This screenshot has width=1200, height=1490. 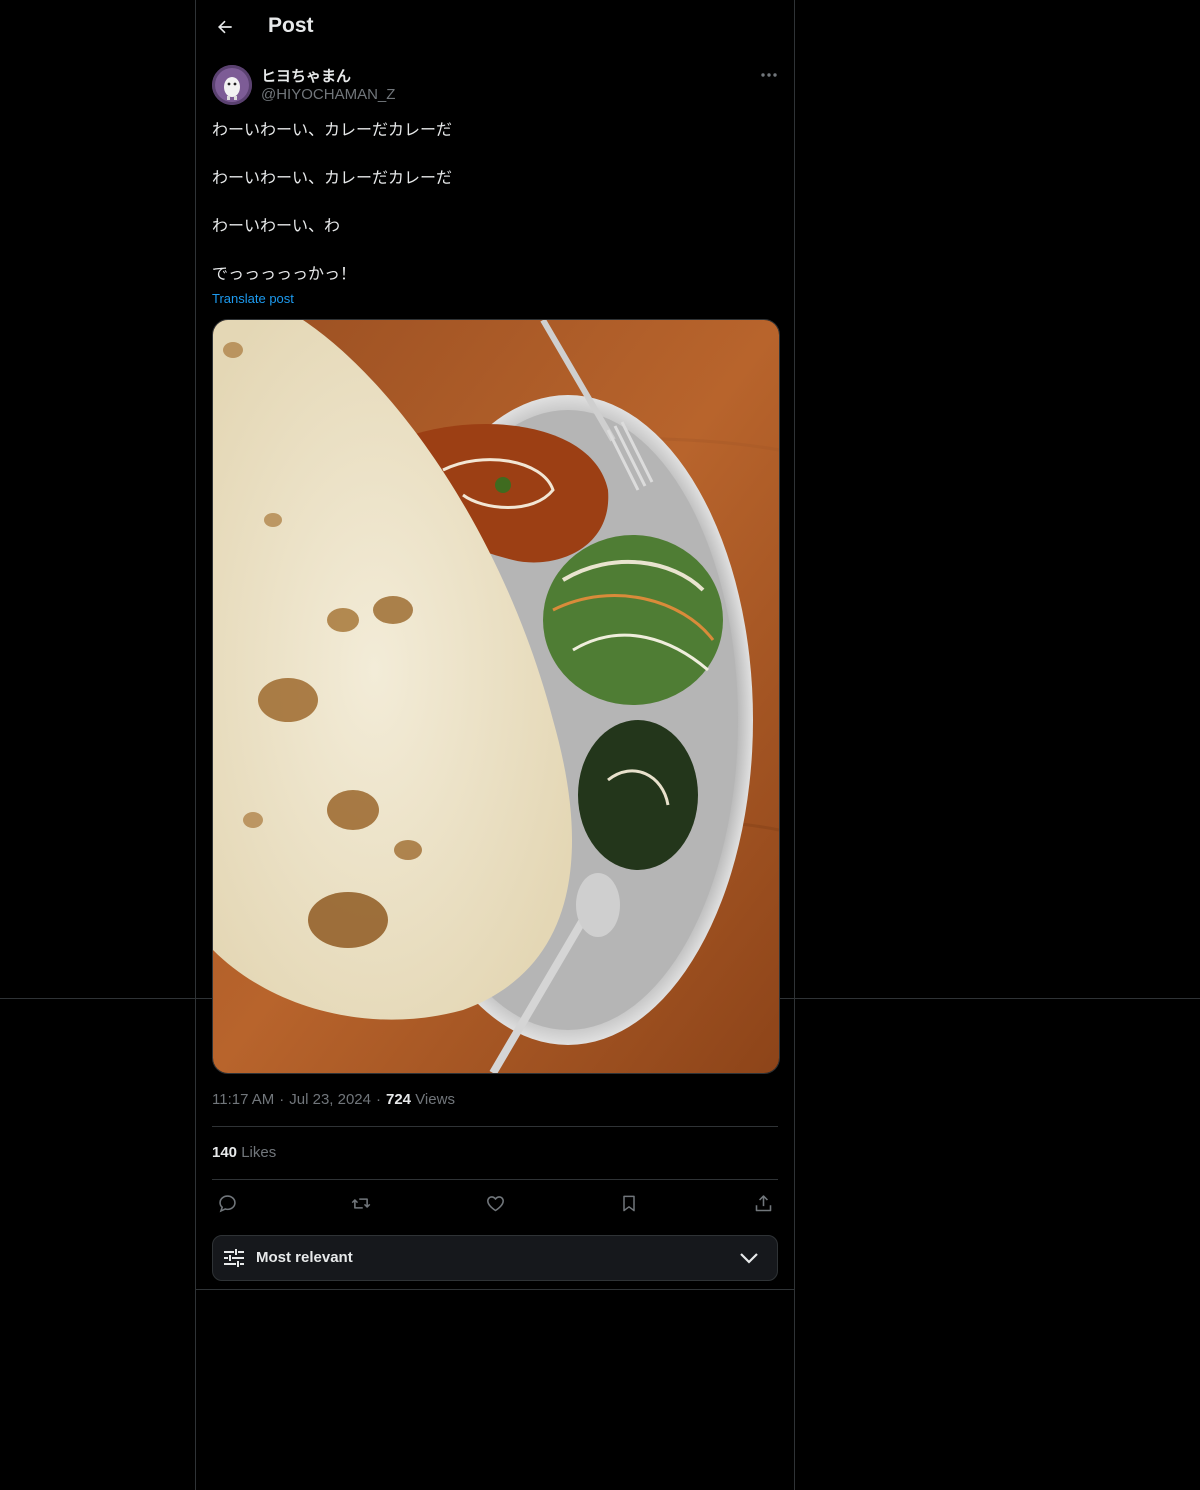 What do you see at coordinates (259, 1152) in the screenshot?
I see `likes-label: Likes` at bounding box center [259, 1152].